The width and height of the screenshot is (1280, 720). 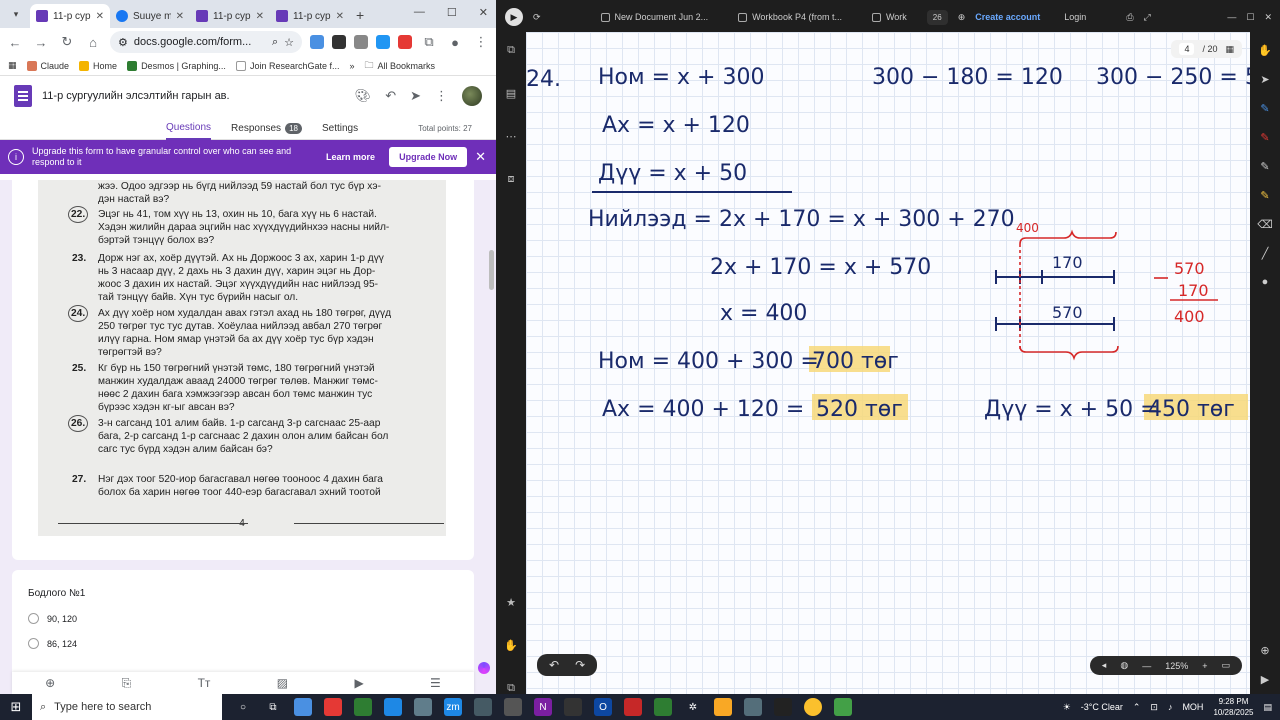 What do you see at coordinates (273, 707) in the screenshot?
I see `task-view-icon: ⧉` at bounding box center [273, 707].